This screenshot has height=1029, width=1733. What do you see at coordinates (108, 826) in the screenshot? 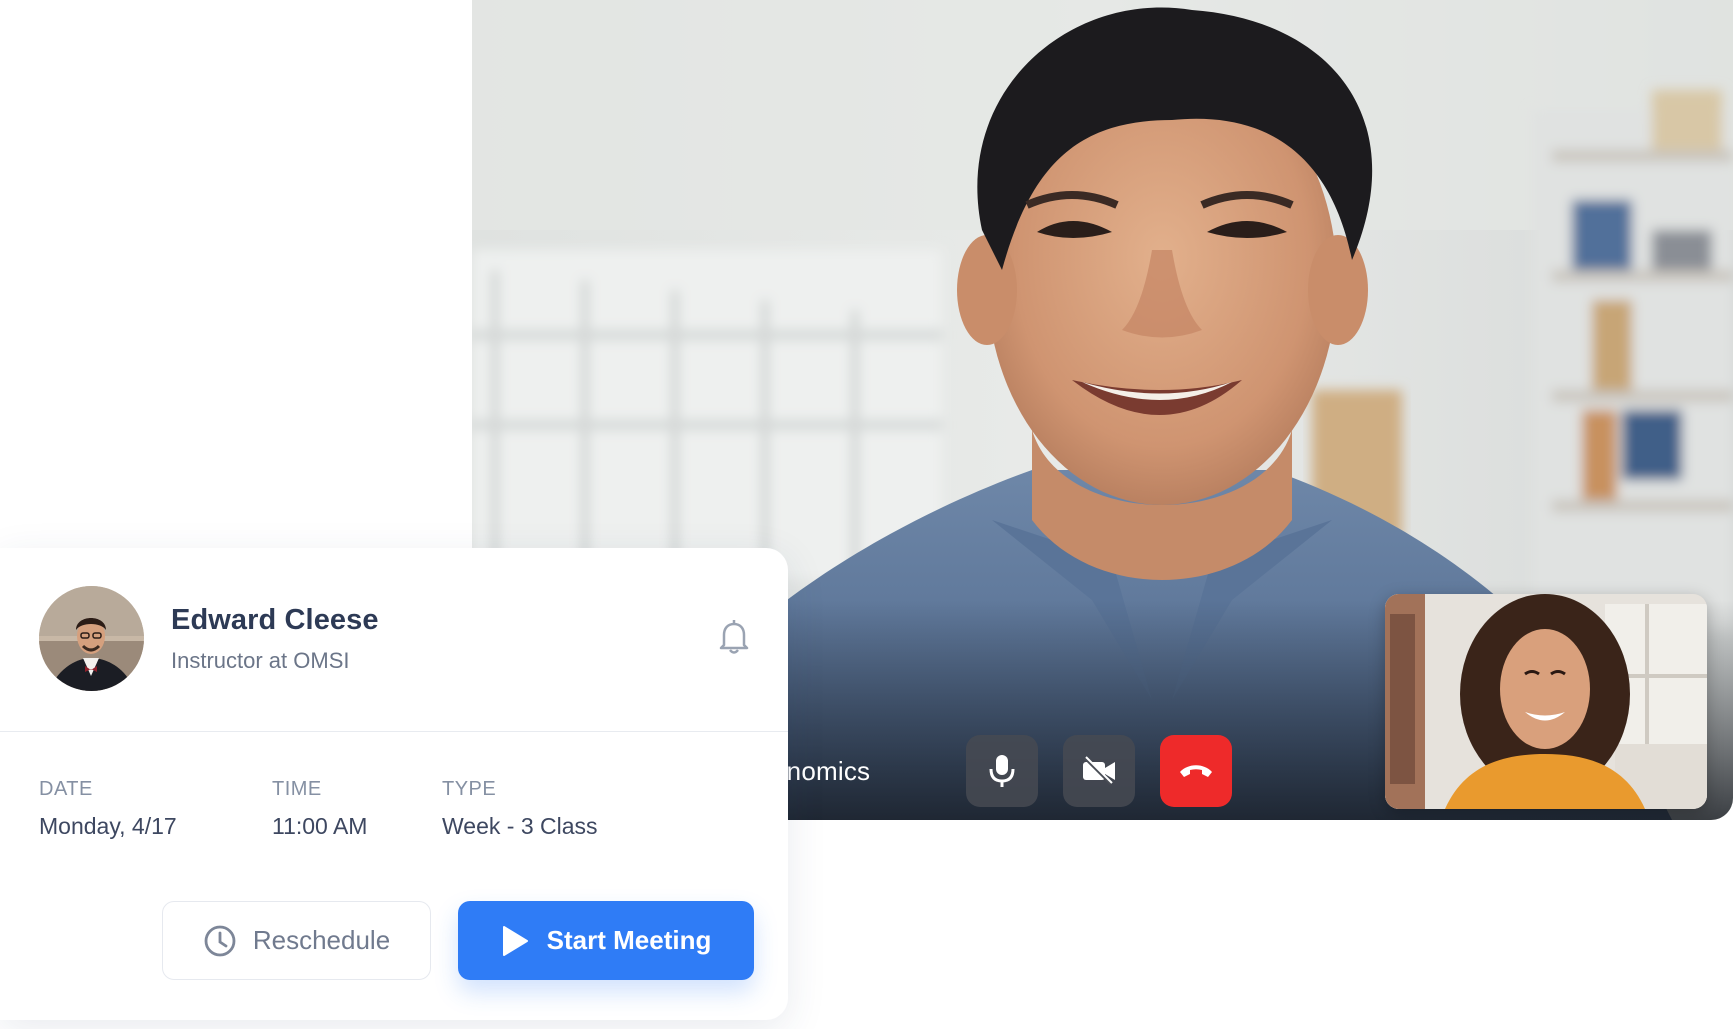
I see `date-value: Monday, 4/17` at bounding box center [108, 826].